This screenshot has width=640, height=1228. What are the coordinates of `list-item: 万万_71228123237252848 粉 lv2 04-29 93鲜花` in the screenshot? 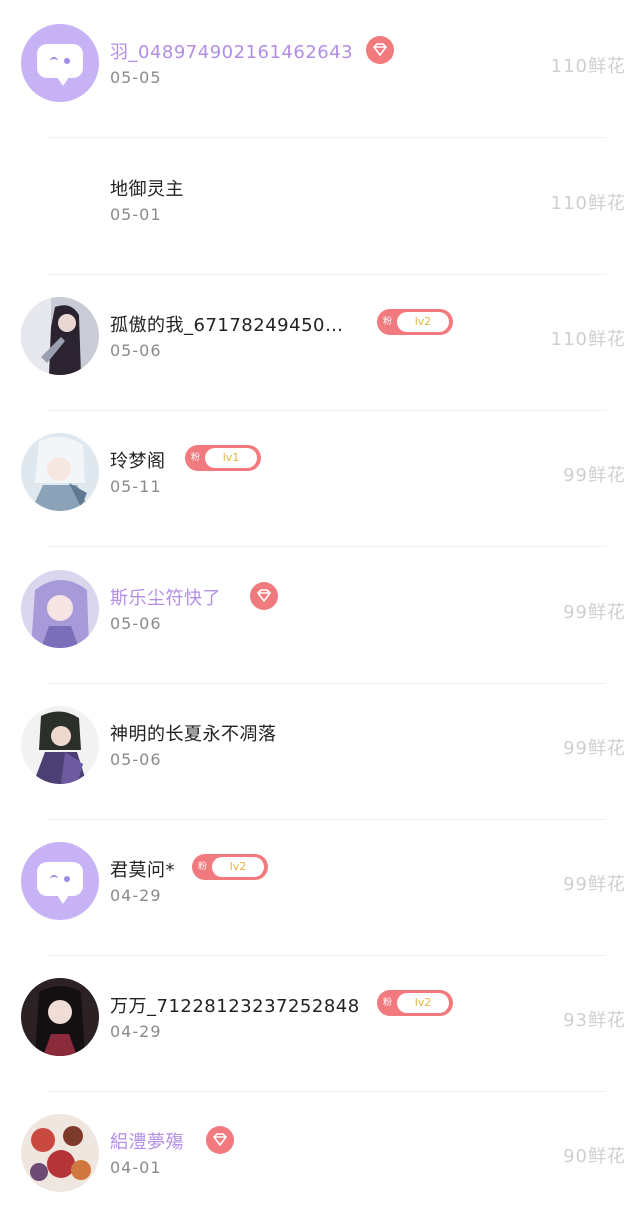 It's located at (320, 1024).